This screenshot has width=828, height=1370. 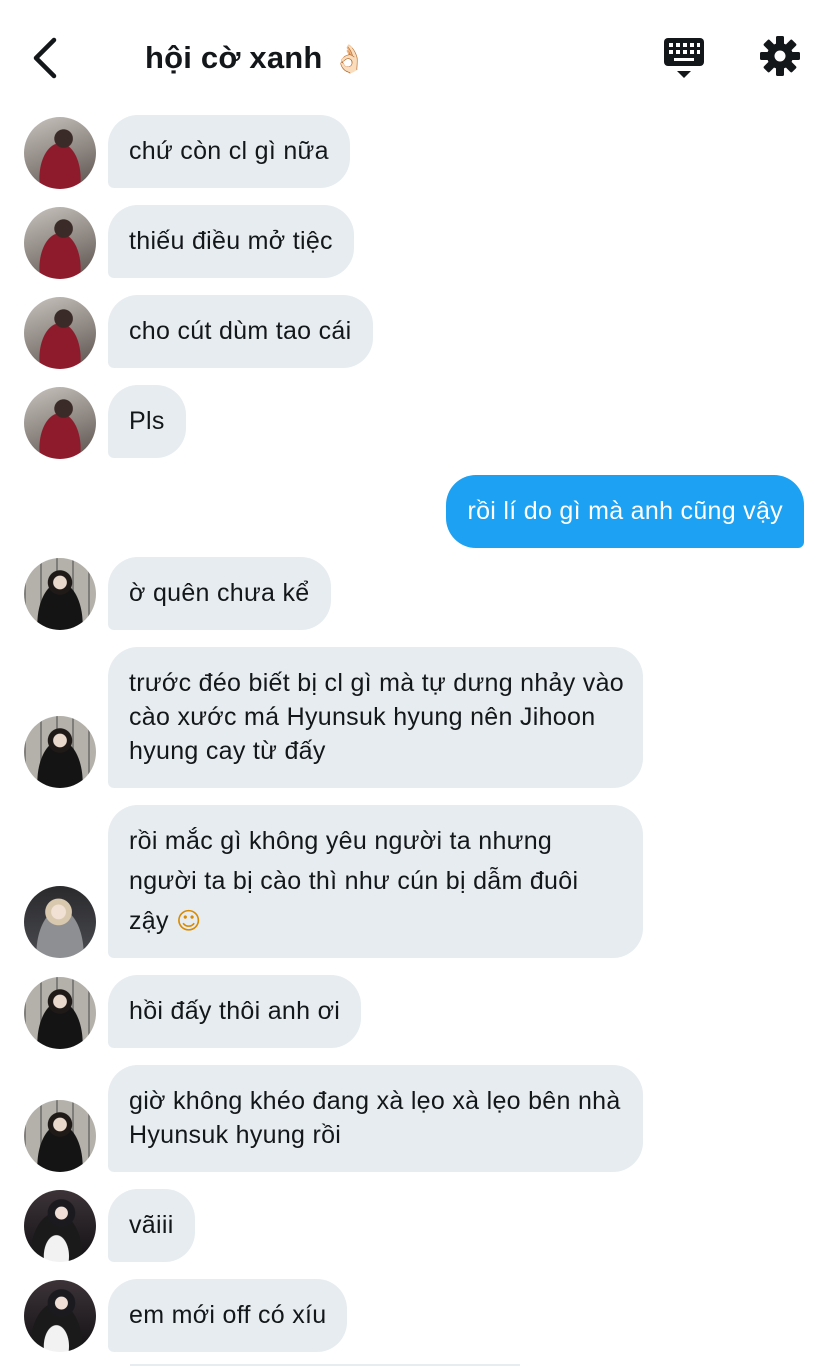 I want to click on message-text: thiếu điều mở tiệc, so click(x=231, y=241).